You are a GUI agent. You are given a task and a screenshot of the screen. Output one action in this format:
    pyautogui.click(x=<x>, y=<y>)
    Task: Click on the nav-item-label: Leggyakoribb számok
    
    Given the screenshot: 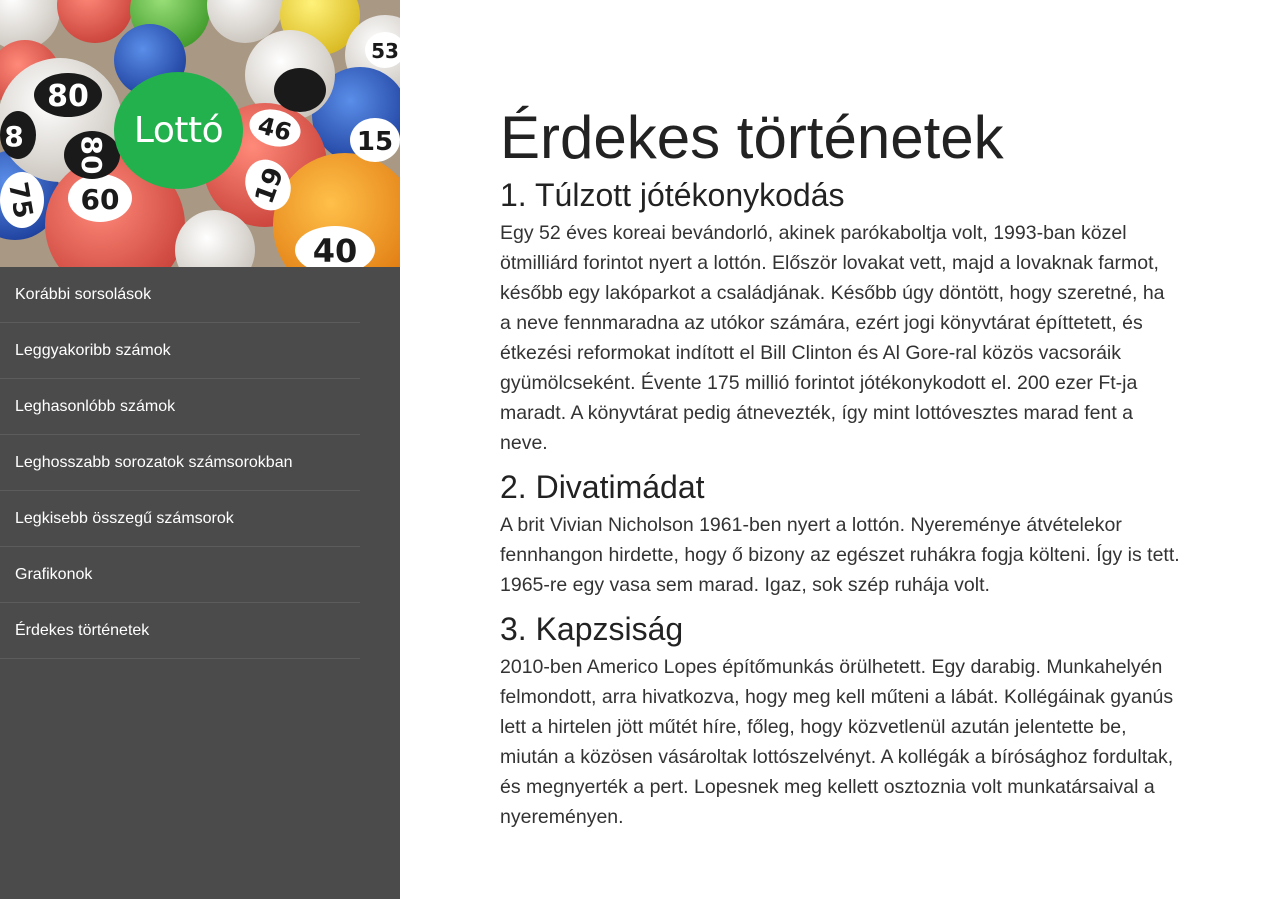 What is the action you would take?
    pyautogui.click(x=93, y=350)
    